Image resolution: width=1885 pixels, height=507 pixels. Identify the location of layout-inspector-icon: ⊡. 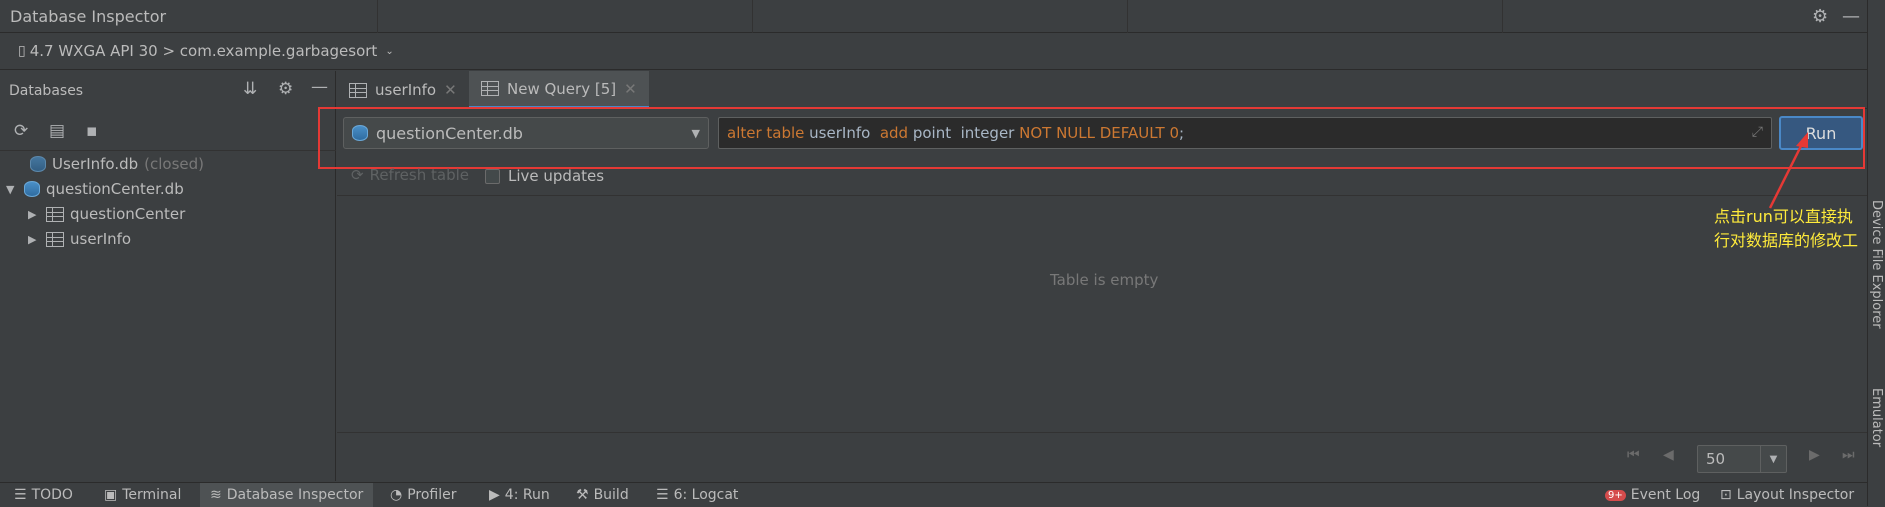
(1726, 495).